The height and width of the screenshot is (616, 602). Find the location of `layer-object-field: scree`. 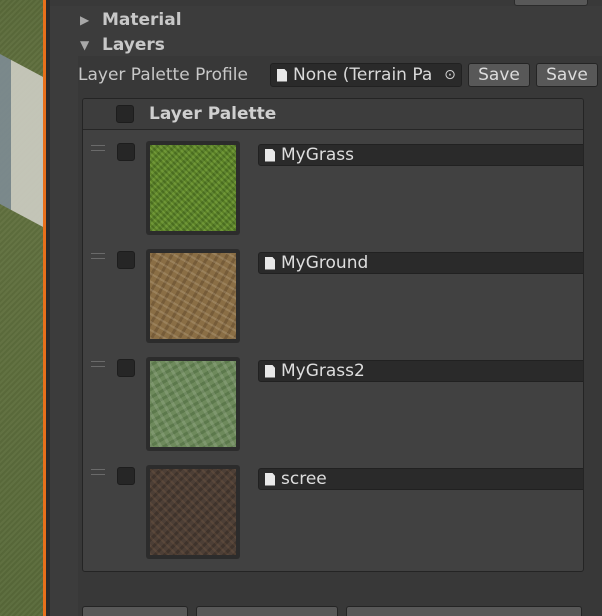

layer-object-field: scree is located at coordinates (420, 479).